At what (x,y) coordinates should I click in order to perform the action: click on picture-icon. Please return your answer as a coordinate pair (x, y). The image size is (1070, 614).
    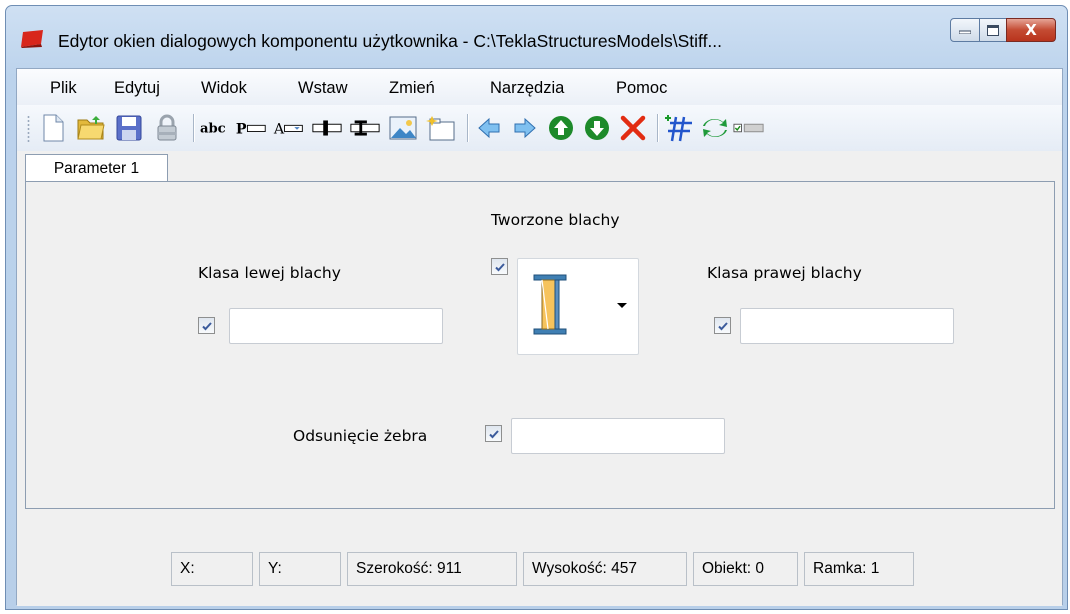
    Looking at the image, I should click on (403, 128).